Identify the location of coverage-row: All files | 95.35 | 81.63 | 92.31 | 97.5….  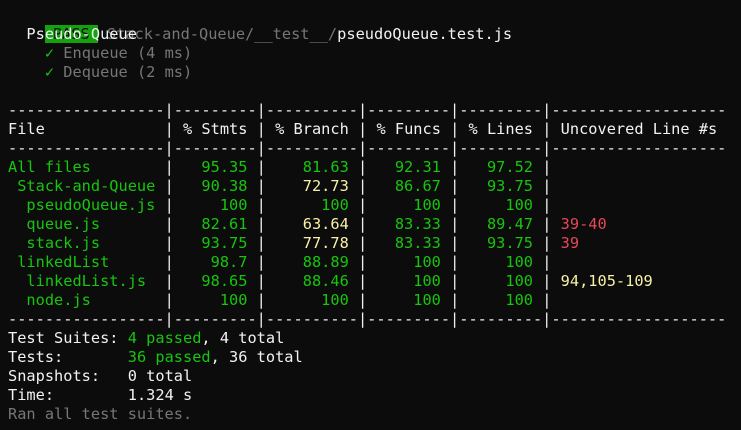
(374, 167).